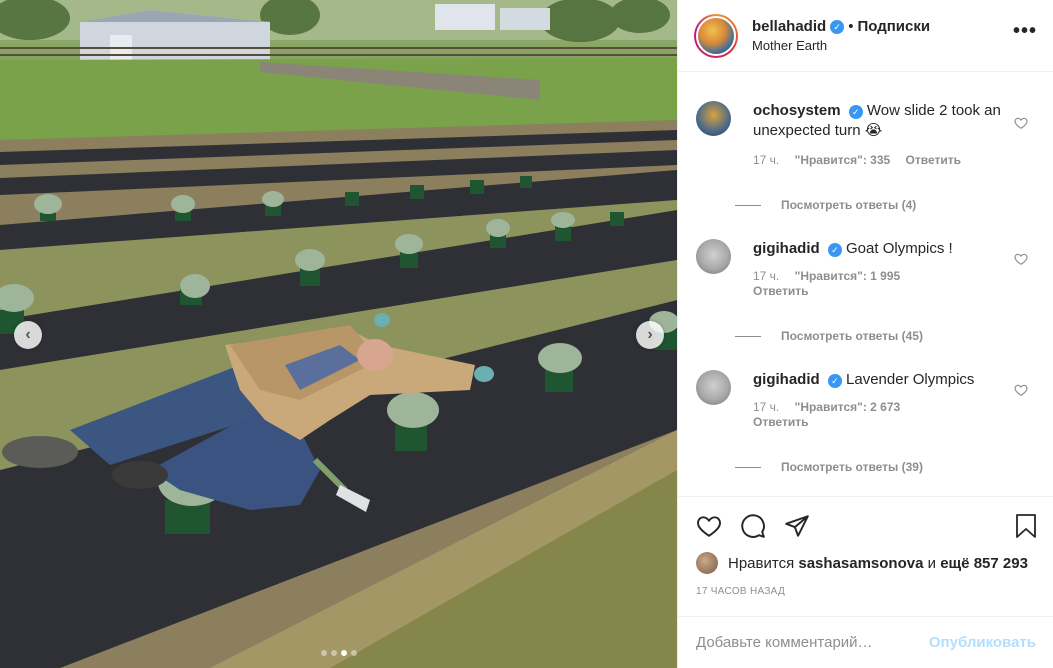 Image resolution: width=1053 pixels, height=668 pixels. What do you see at coordinates (789, 26) in the screenshot?
I see `author-username: bellahadid` at bounding box center [789, 26].